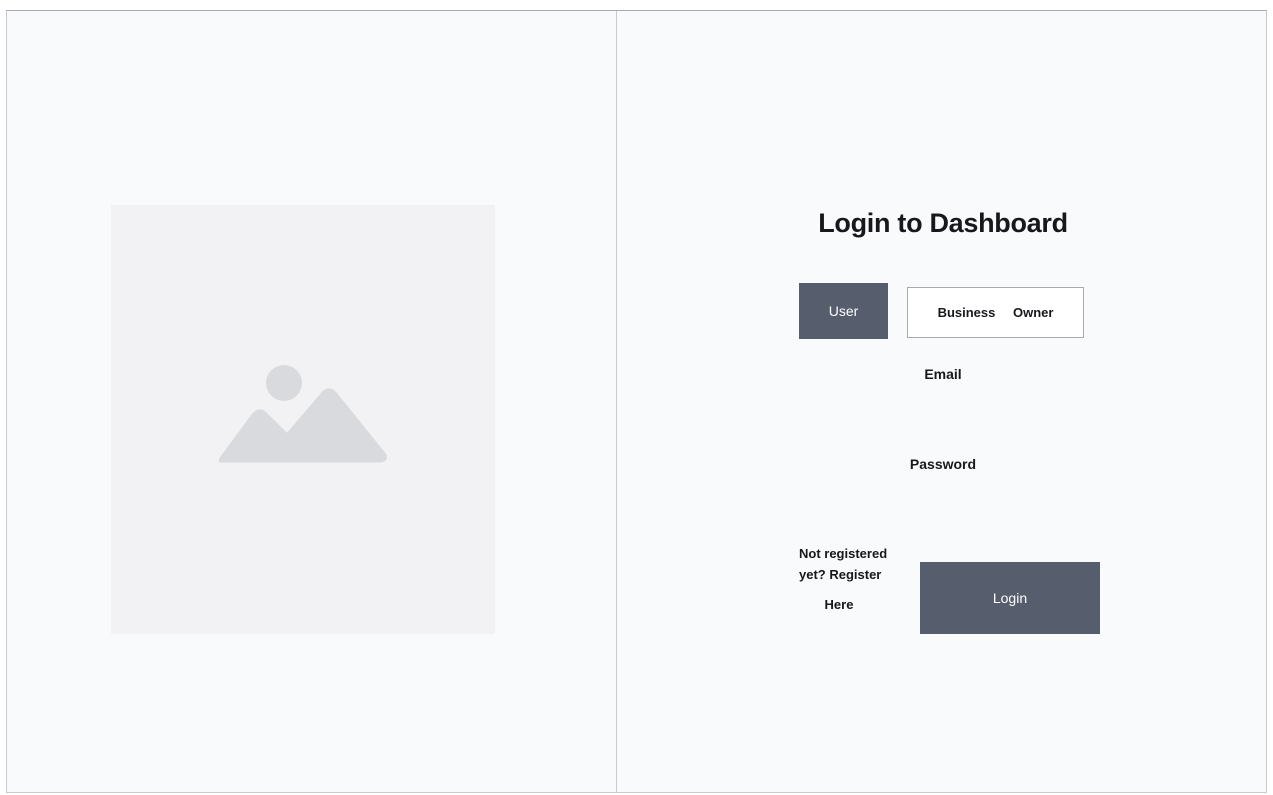  I want to click on register-link: Not registered yet? Register Here, so click(849, 579).